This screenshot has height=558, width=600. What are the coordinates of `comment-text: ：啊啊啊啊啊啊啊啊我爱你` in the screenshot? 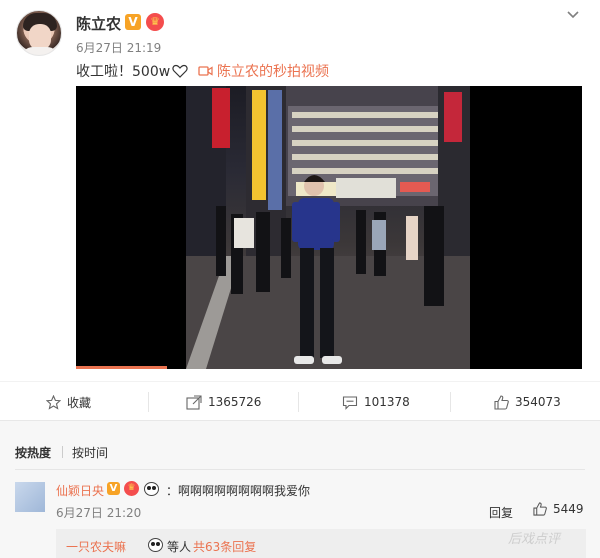 It's located at (238, 491).